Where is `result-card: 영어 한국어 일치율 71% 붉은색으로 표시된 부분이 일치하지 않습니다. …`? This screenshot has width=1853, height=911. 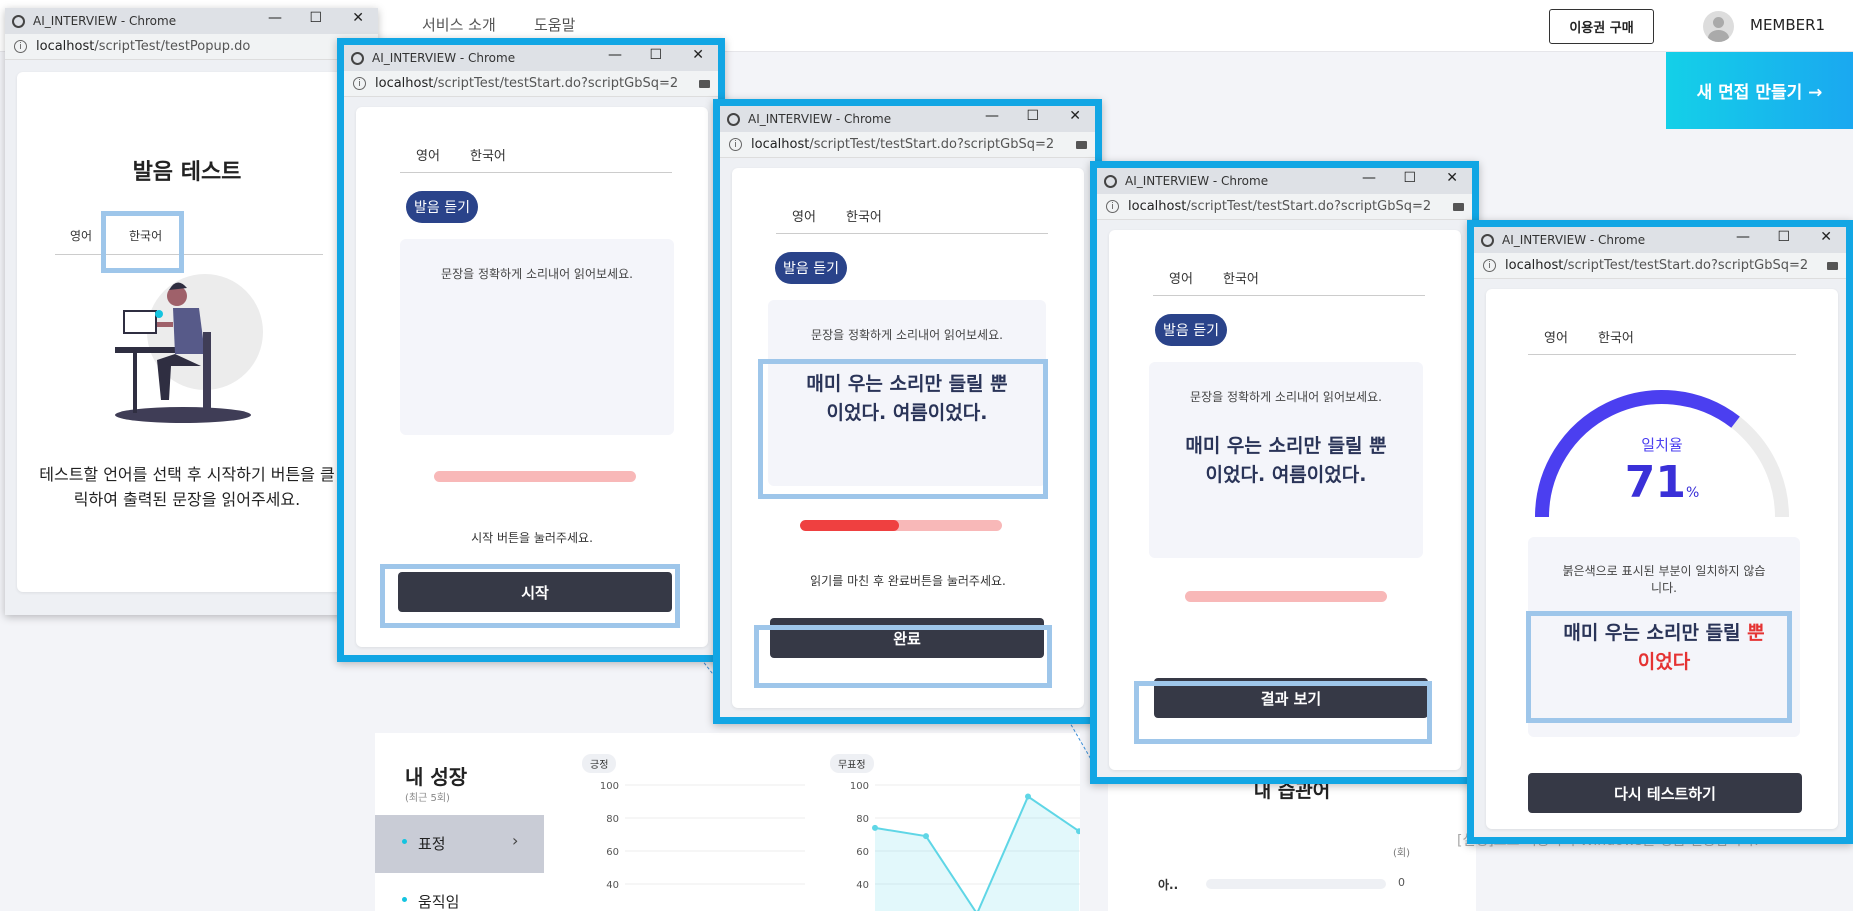
result-card: 영어 한국어 일치율 71% 붉은색으로 표시된 부분이 일치하지 않습니다. … is located at coordinates (1662, 559).